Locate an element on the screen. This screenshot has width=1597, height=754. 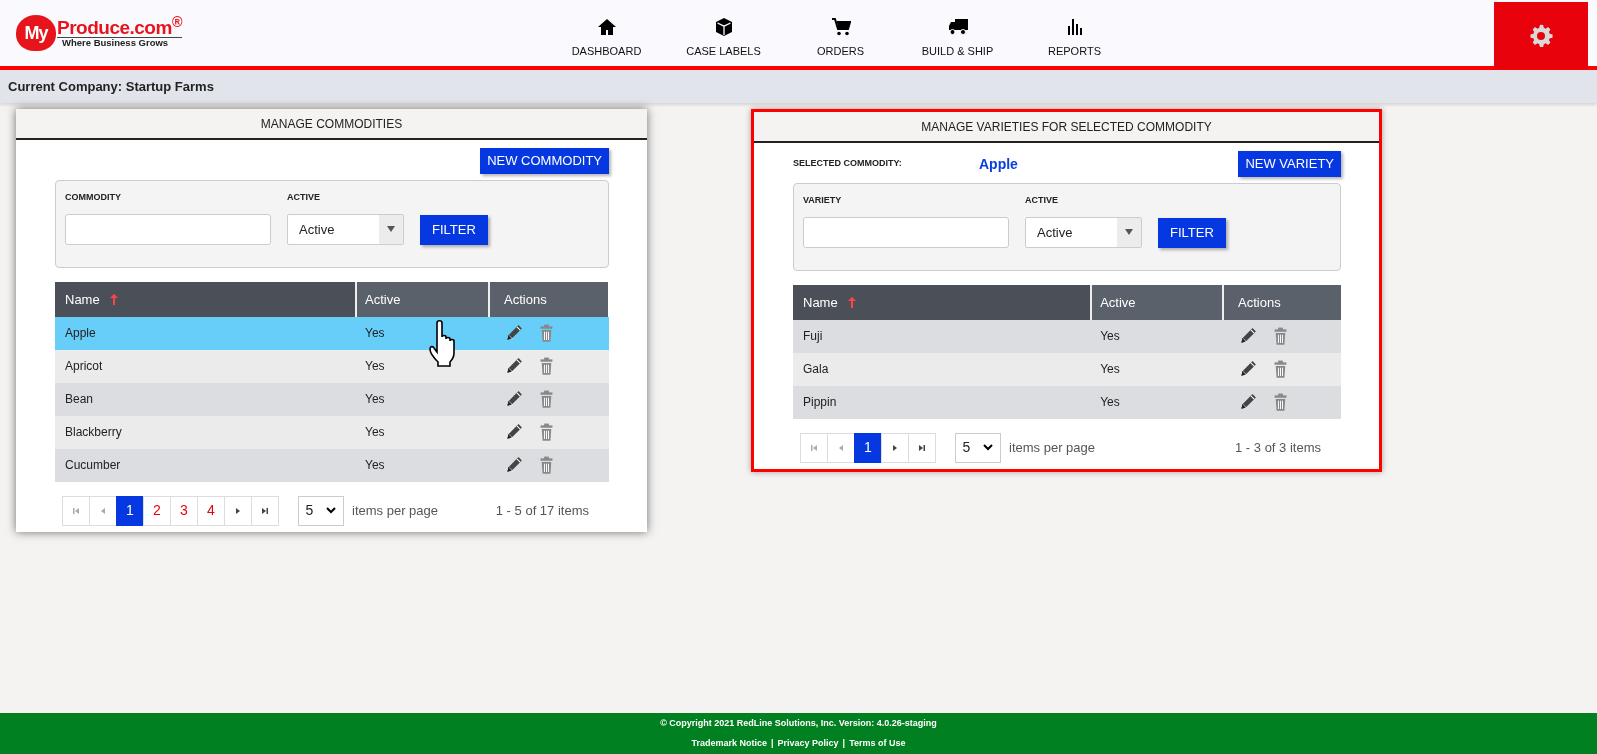
page-button: 4 is located at coordinates (211, 510).